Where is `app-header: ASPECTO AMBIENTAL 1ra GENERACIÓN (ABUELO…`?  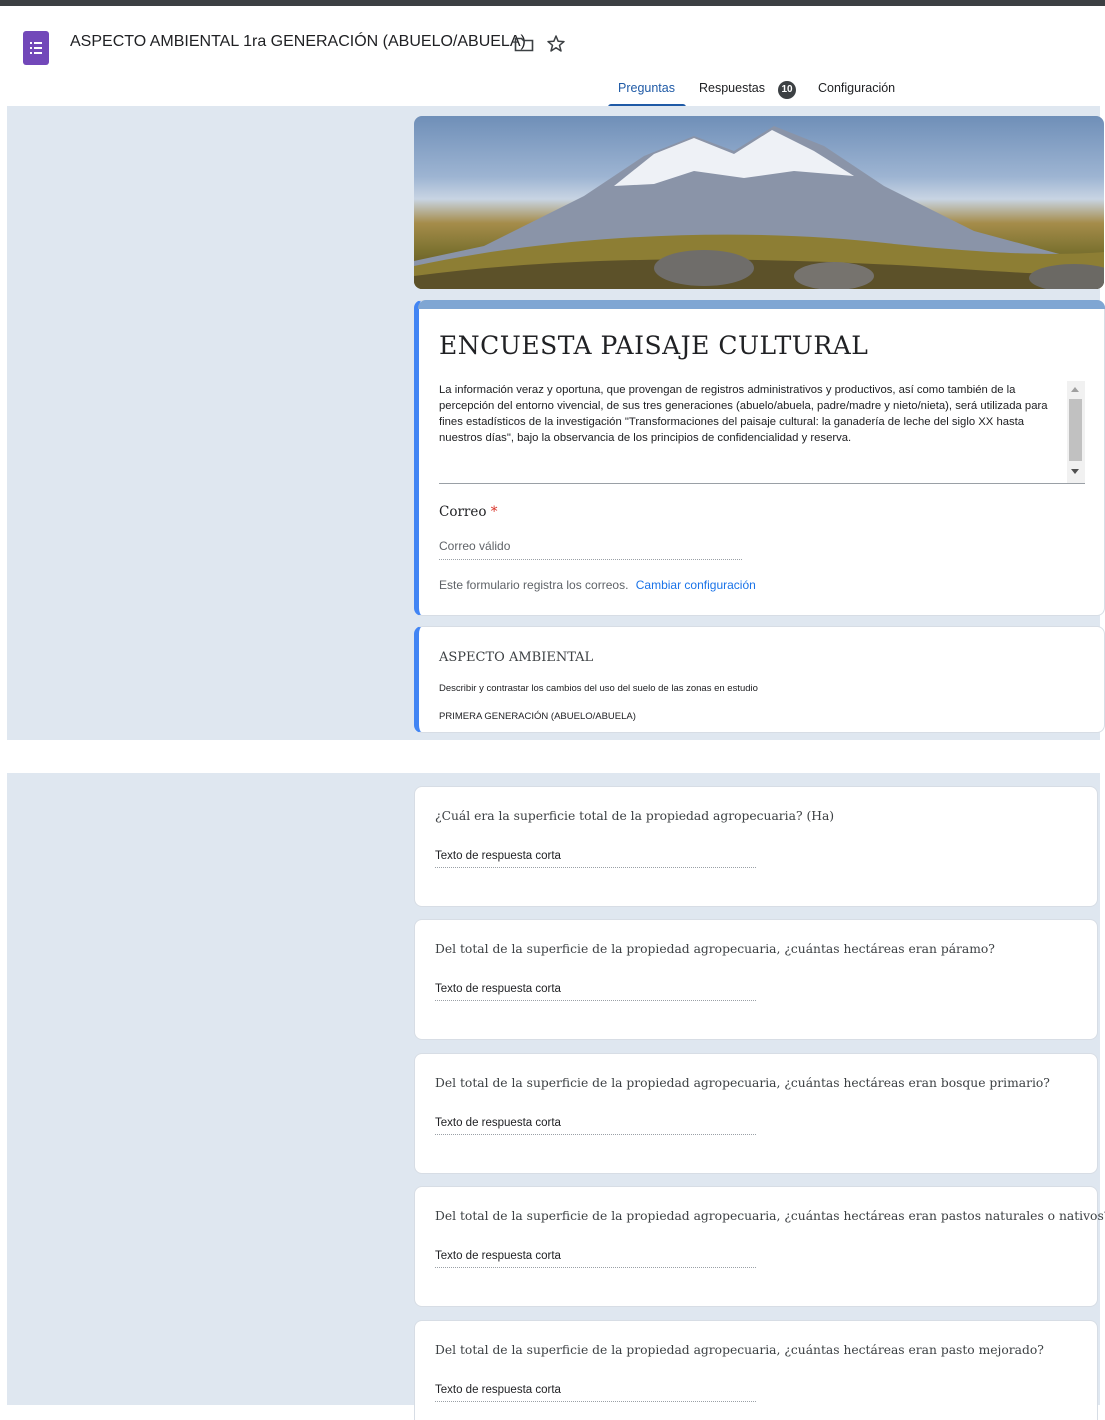
app-header: ASPECTO AMBIENTAL 1ra GENERACIÓN (ABUELO… is located at coordinates (552, 56).